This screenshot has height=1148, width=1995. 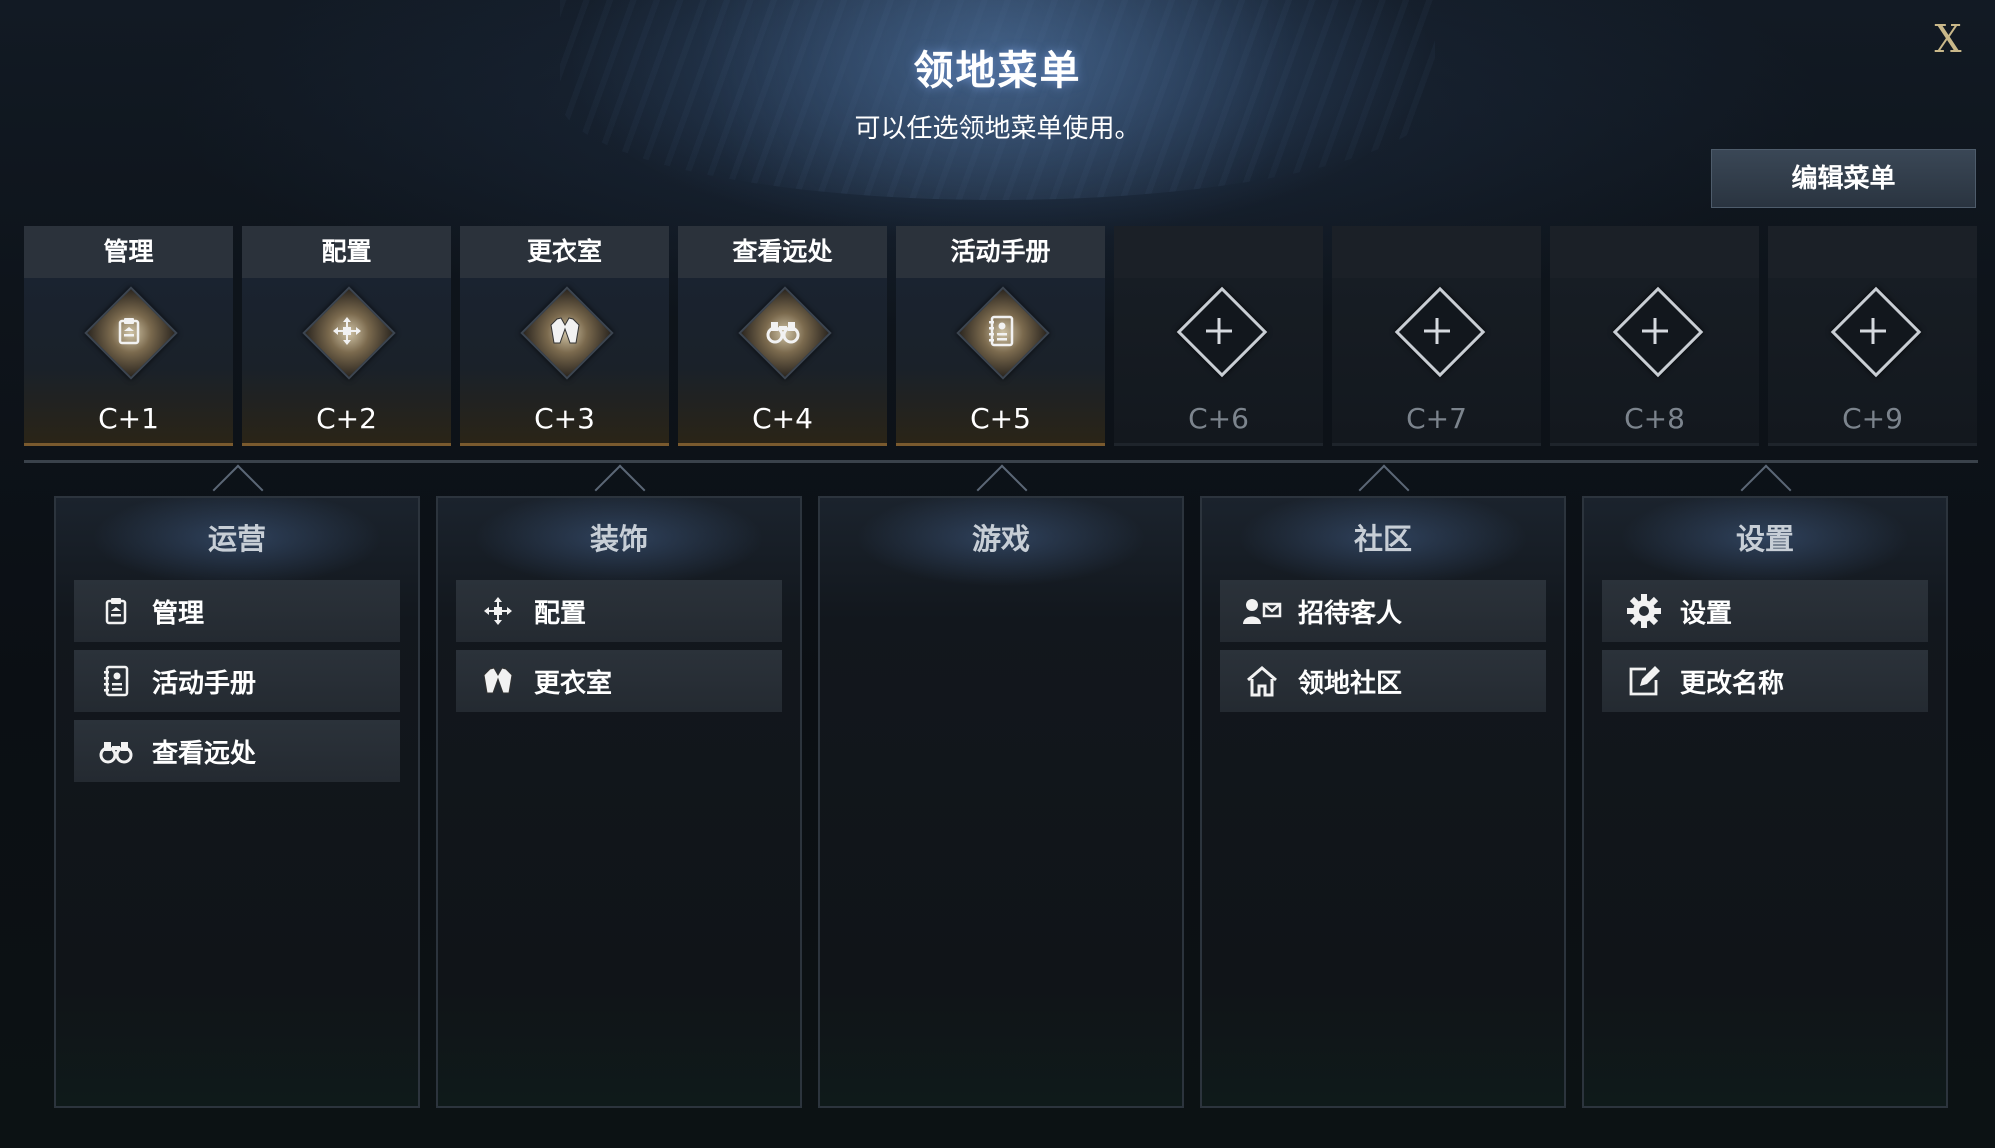 I want to click on menu-item: 设置, so click(x=1765, y=611).